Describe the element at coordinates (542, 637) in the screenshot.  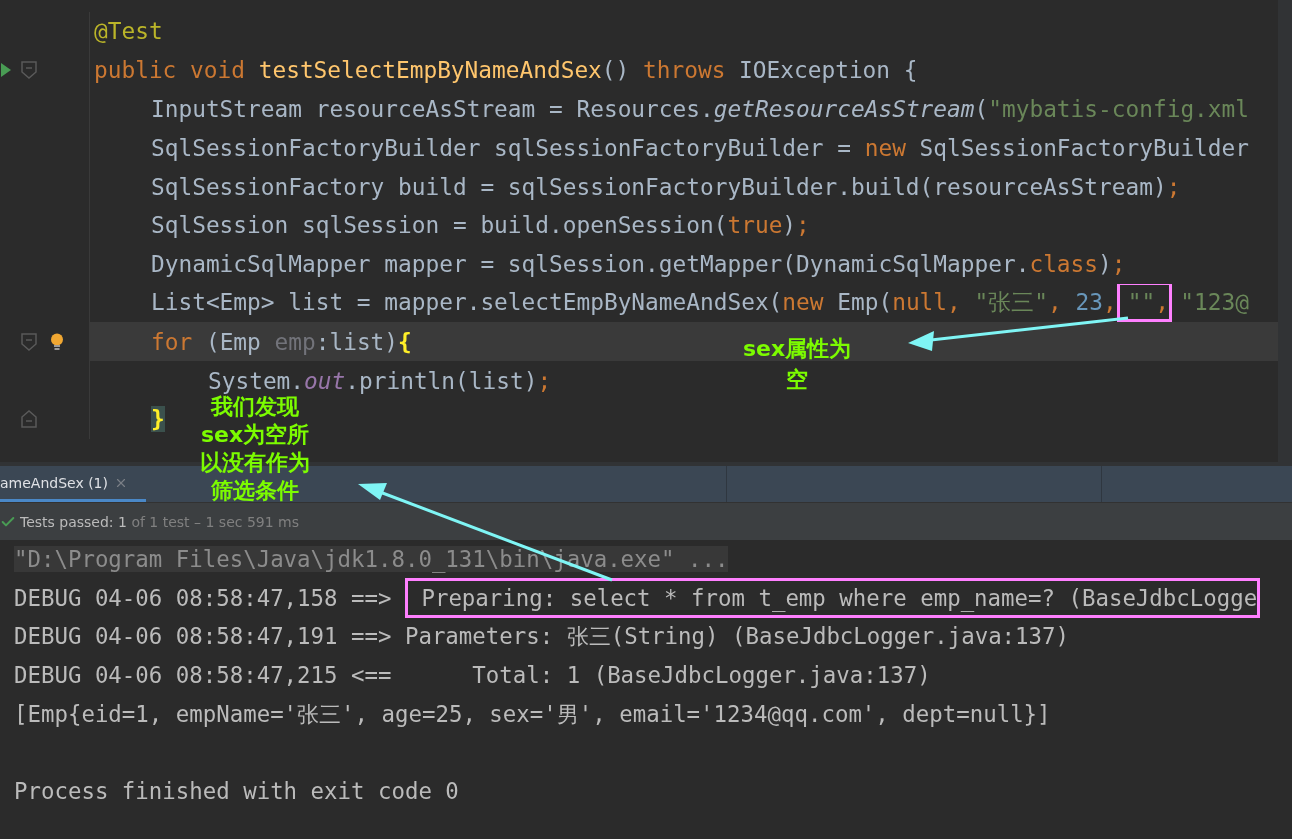
I see `console-text: DEBUG 04-06 08:58:47,191 ==> Parameters: 张三(String) (BaseJdbcLogger.java:137)` at that location.